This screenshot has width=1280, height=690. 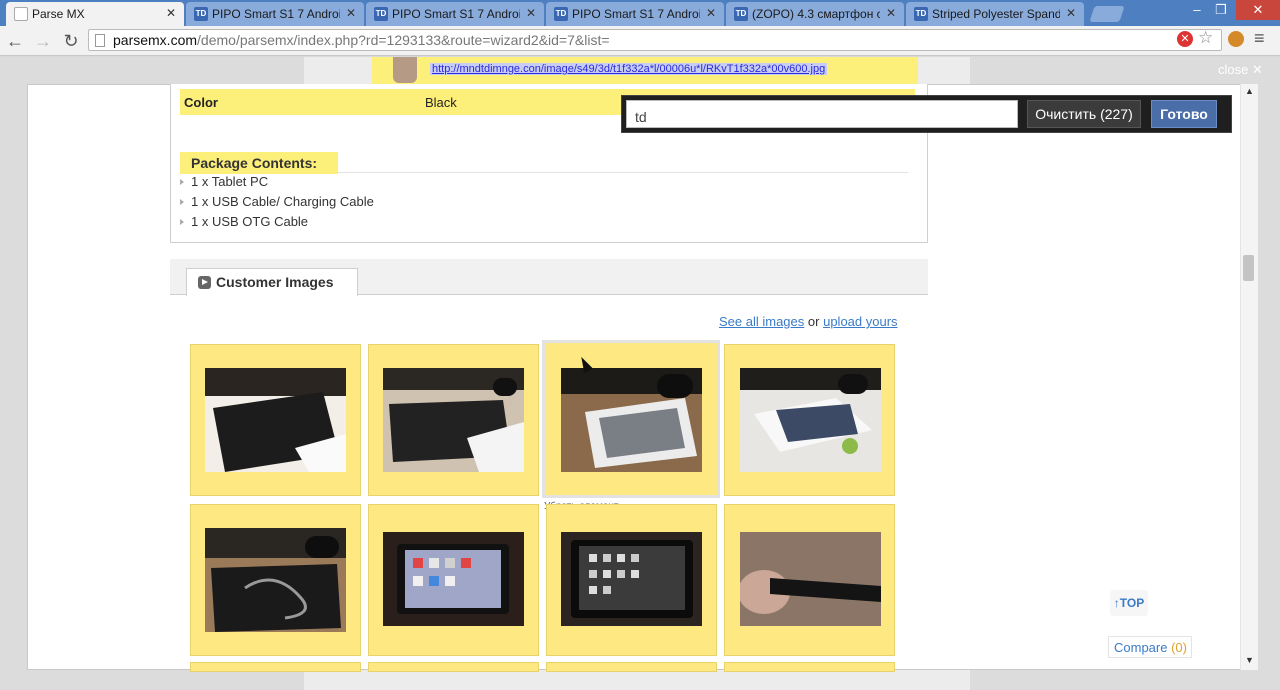 I want to click on tab-zopo: TD (ZOPO) 4.3 смартфон с с ✕, so click(x=815, y=14).